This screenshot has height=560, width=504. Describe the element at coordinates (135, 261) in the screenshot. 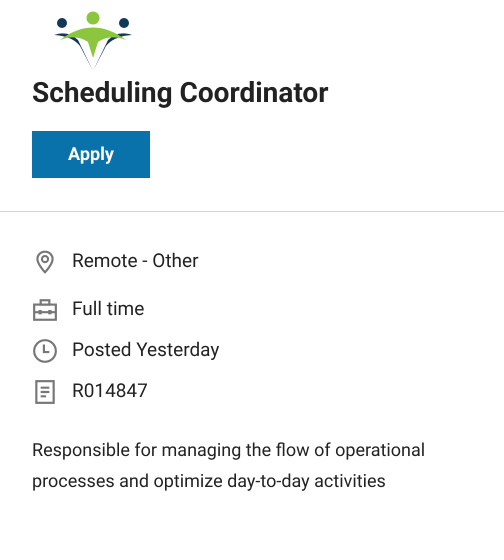

I see `detail-text: Remote - Other` at that location.